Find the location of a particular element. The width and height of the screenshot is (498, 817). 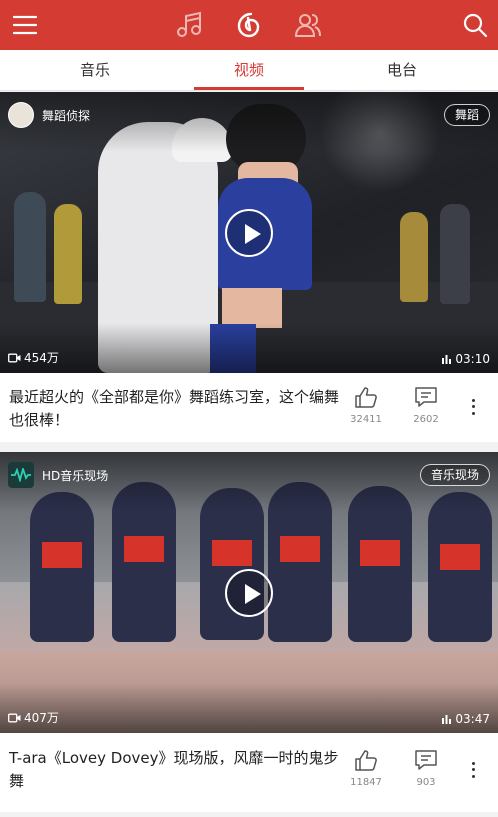

category-tag: 音乐现场 is located at coordinates (454, 475).